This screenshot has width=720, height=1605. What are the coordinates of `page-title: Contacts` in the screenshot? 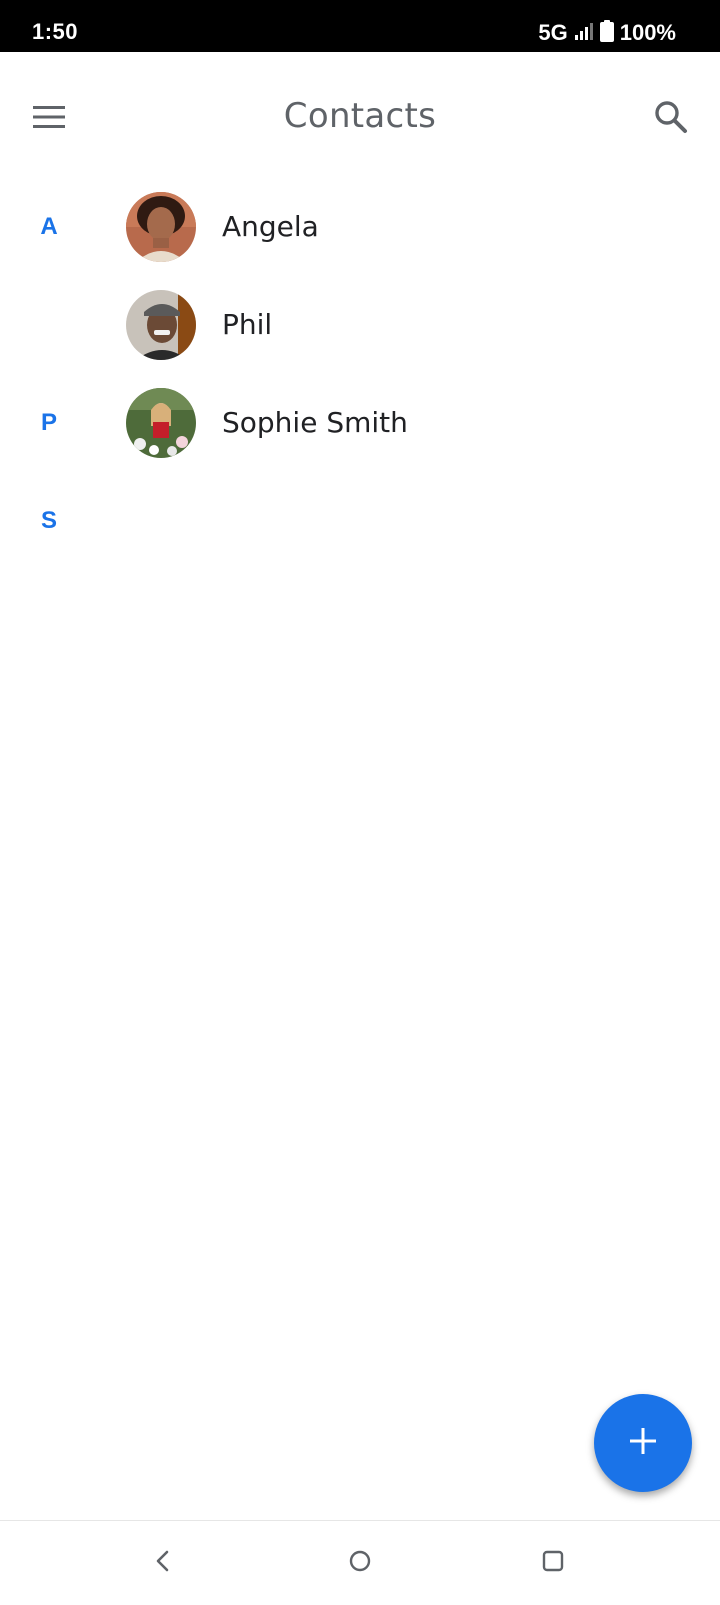 It's located at (360, 116).